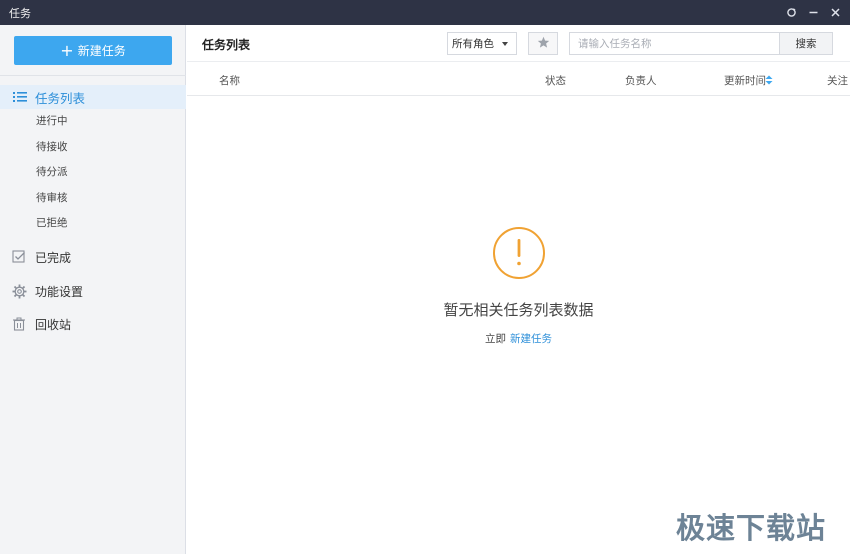 This screenshot has height=554, width=850. I want to click on gear-icon, so click(19, 293).